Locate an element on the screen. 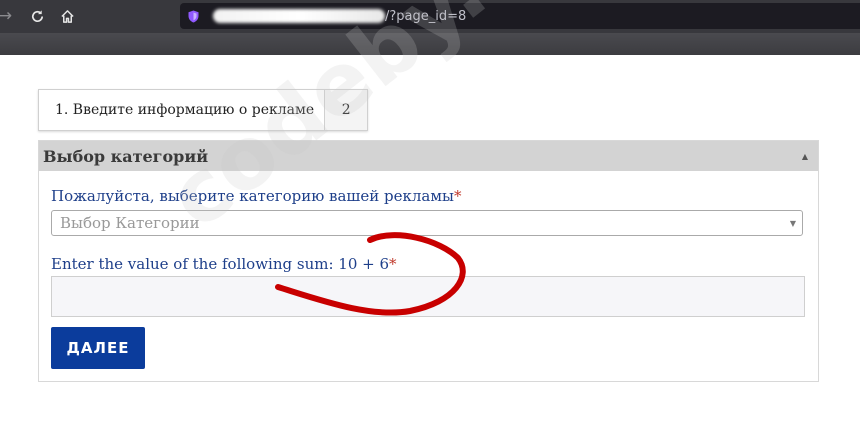 The width and height of the screenshot is (860, 422). chevron-down-icon: ▼ is located at coordinates (792, 223).